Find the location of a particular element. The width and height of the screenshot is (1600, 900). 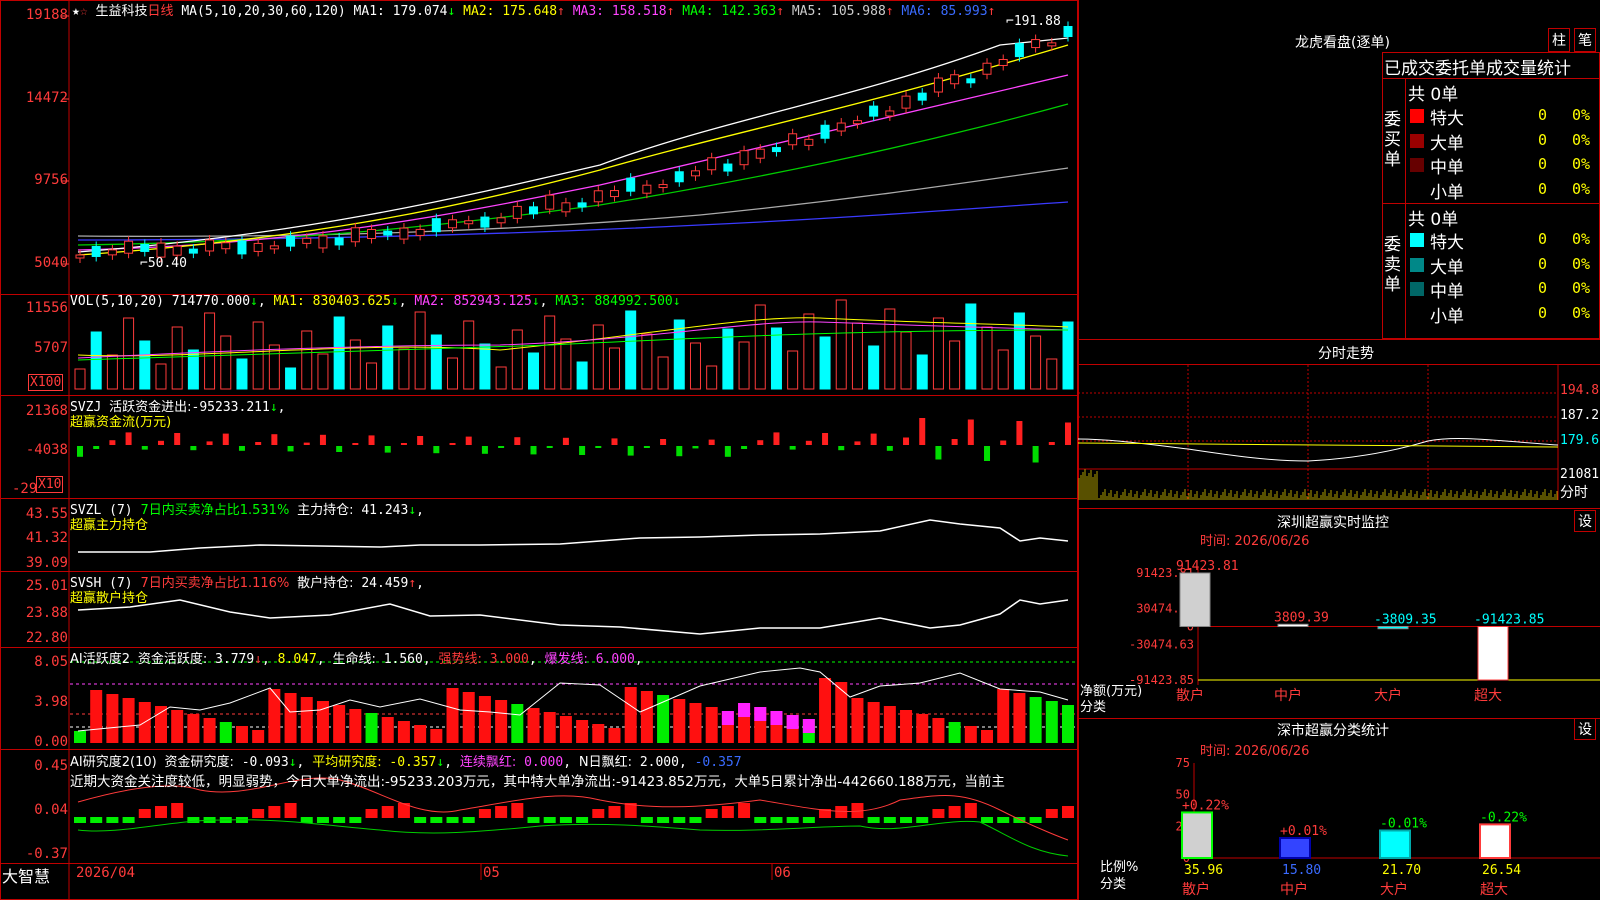

high-price-label: ⌐191.88 is located at coordinates (1033, 21).